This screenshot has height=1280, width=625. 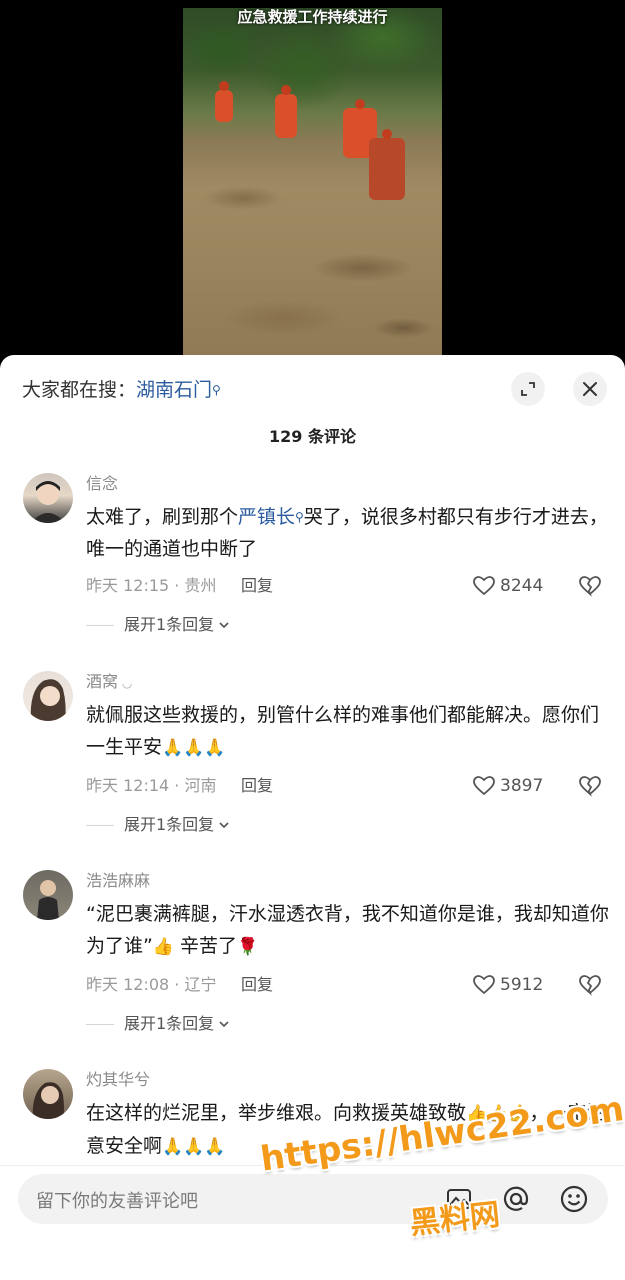 I want to click on like-count: 8244, so click(x=522, y=586).